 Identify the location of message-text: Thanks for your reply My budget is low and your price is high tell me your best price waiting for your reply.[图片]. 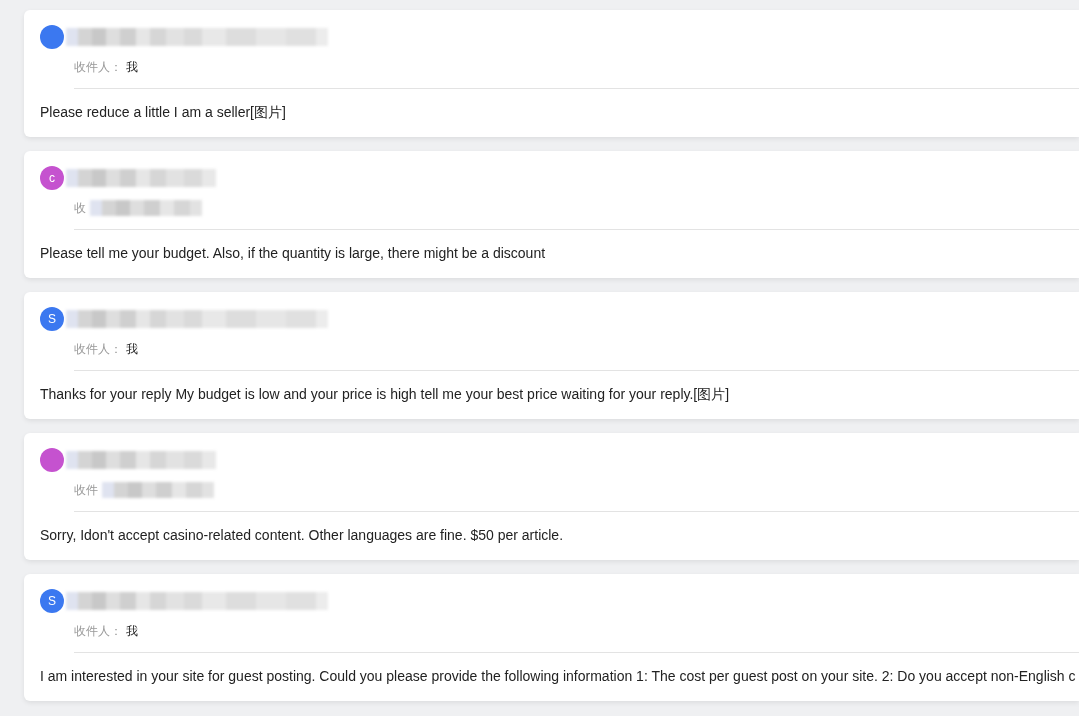
(385, 394).